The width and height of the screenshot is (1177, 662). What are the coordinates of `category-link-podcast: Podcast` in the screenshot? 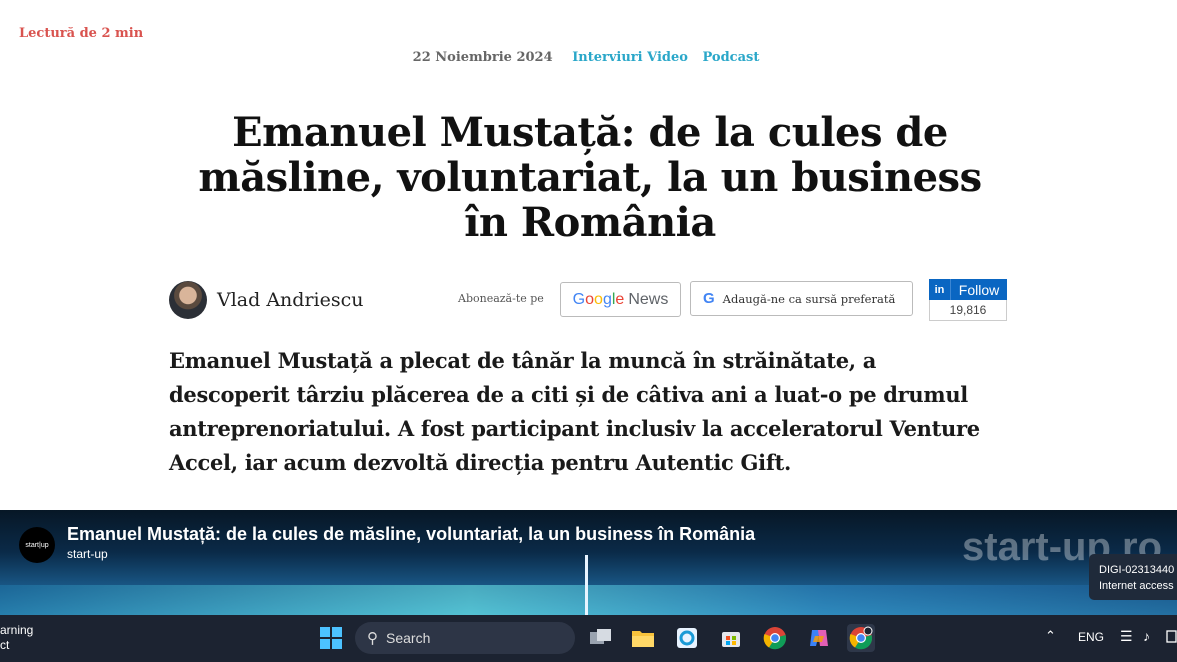 It's located at (730, 57).